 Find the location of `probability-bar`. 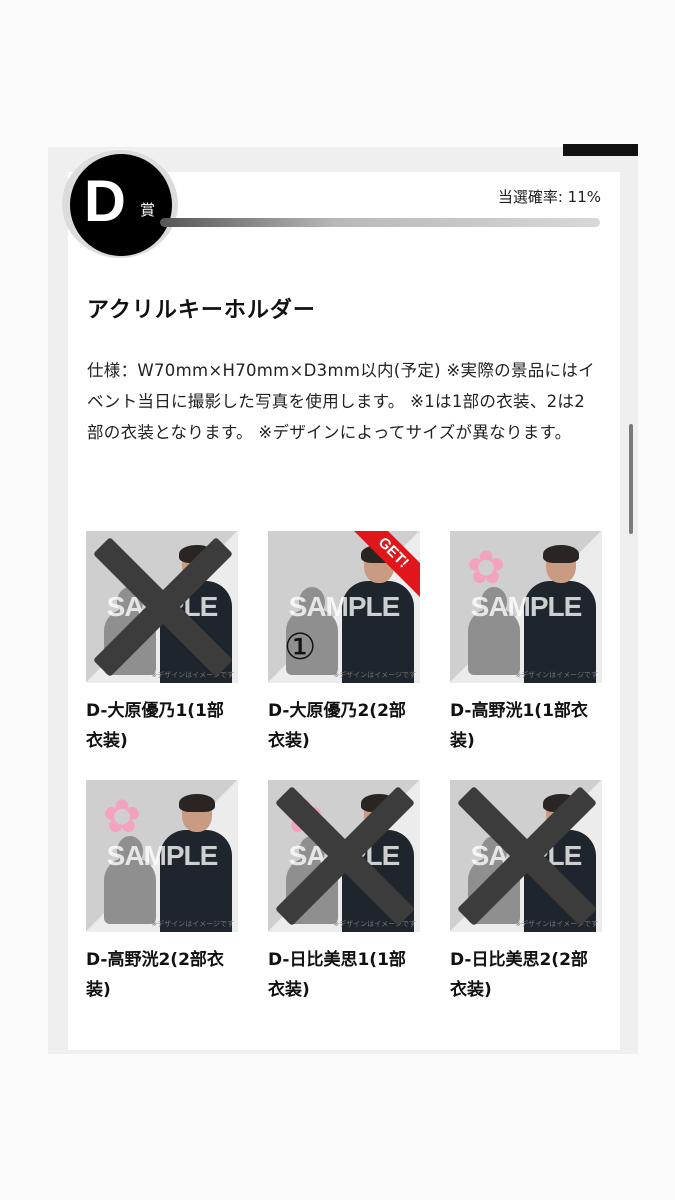

probability-bar is located at coordinates (380, 222).